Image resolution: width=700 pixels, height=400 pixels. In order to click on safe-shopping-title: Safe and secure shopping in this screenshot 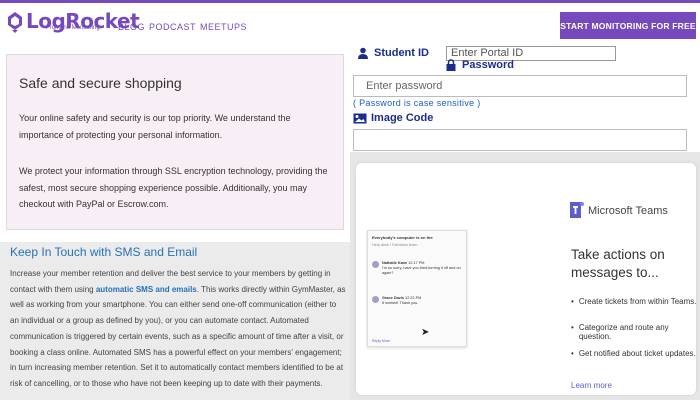, I will do `click(100, 83)`.